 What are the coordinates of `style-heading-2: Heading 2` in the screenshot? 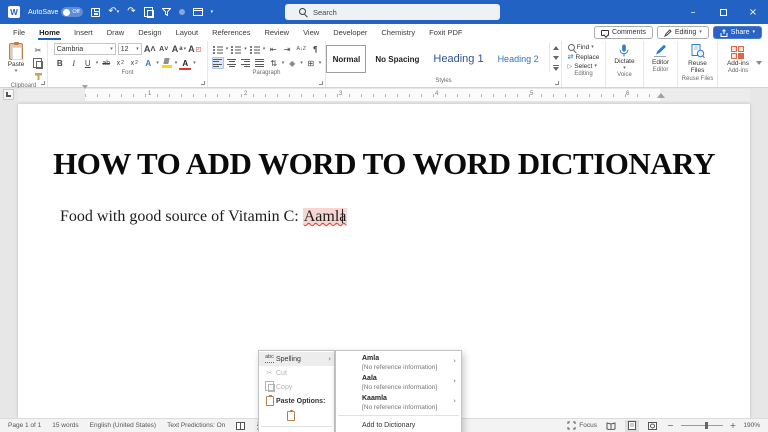 It's located at (518, 59).